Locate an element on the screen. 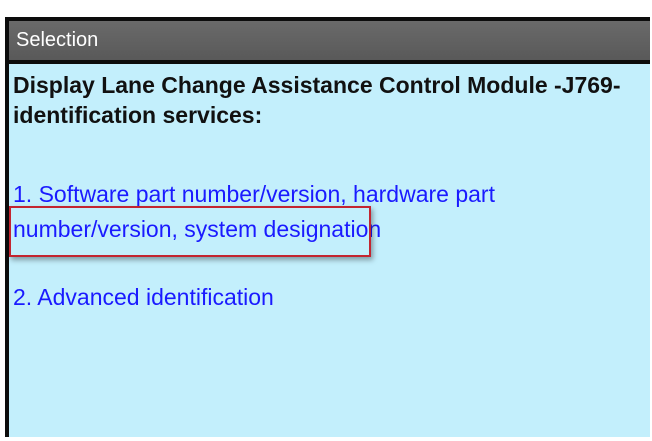 Image resolution: width=652 pixels, height=441 pixels. option-advanced-identification: 2. Advanced identification is located at coordinates (330, 297).